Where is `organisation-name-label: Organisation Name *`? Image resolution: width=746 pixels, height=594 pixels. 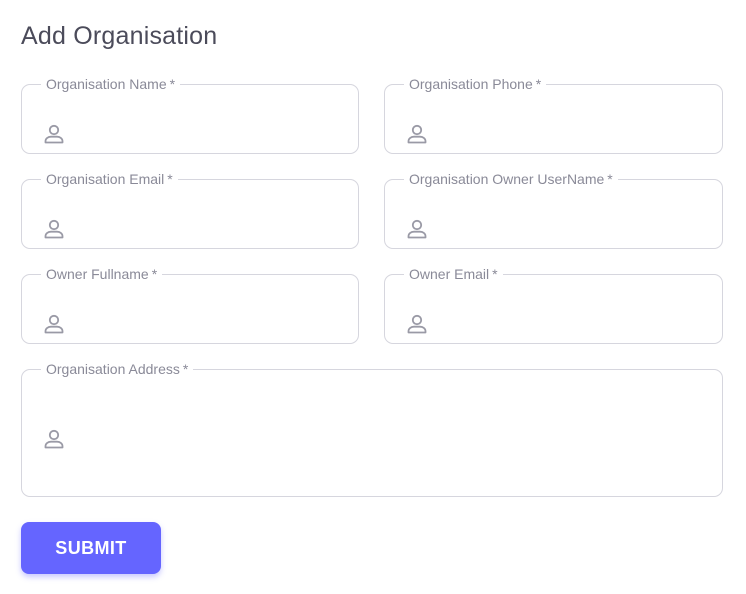 organisation-name-label: Organisation Name * is located at coordinates (111, 84).